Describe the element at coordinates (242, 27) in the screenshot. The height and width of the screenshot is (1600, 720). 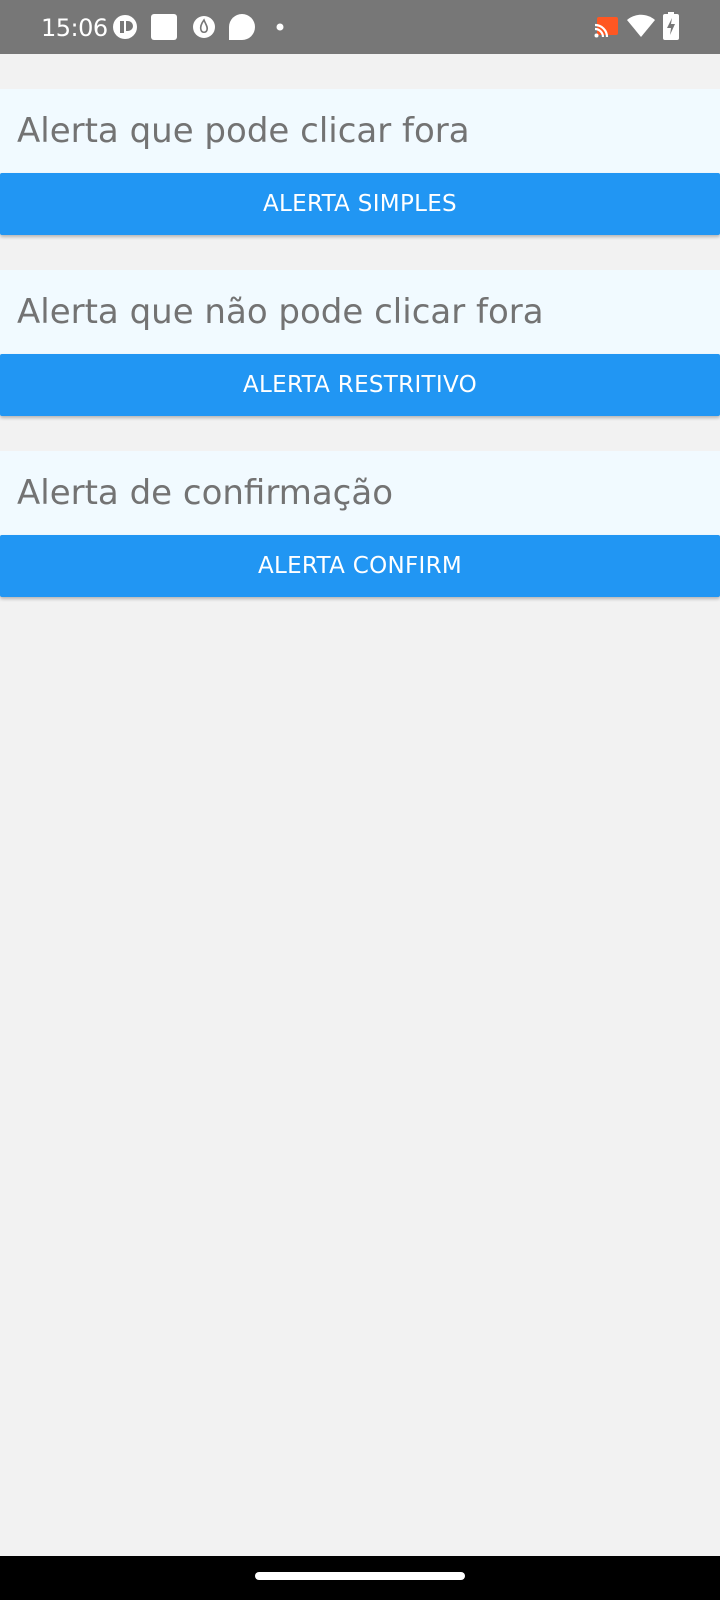
I see `chat-bubble-icon` at that location.